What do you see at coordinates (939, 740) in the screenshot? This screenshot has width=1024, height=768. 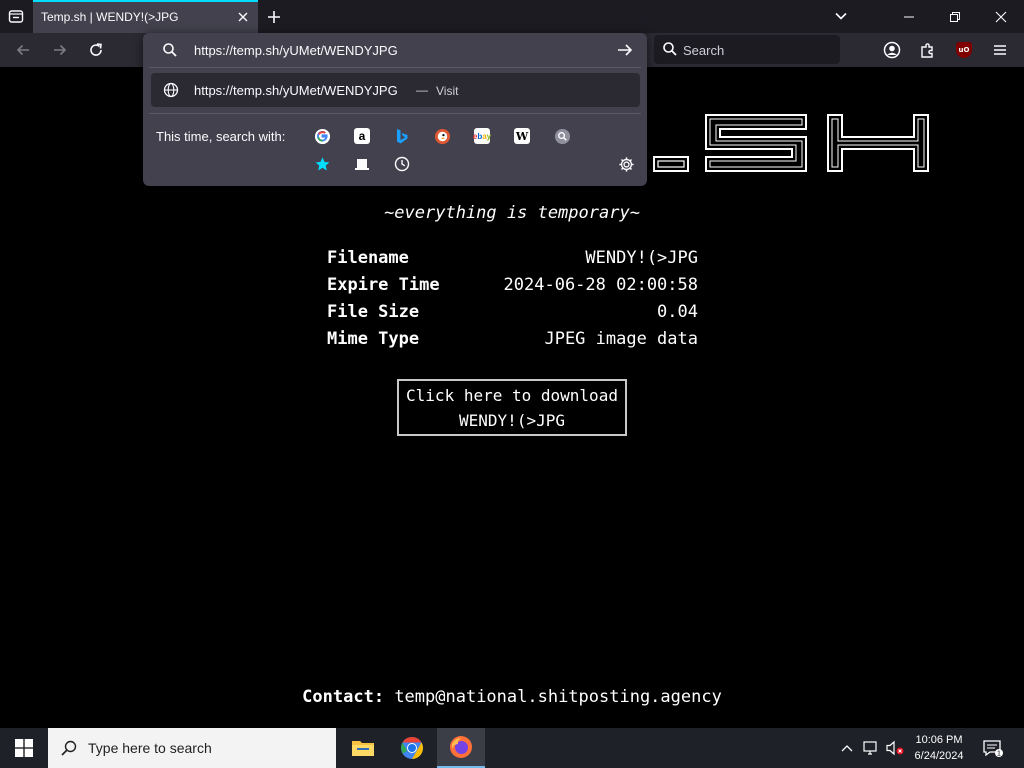 I see `clock-time: 10:06 PM` at bounding box center [939, 740].